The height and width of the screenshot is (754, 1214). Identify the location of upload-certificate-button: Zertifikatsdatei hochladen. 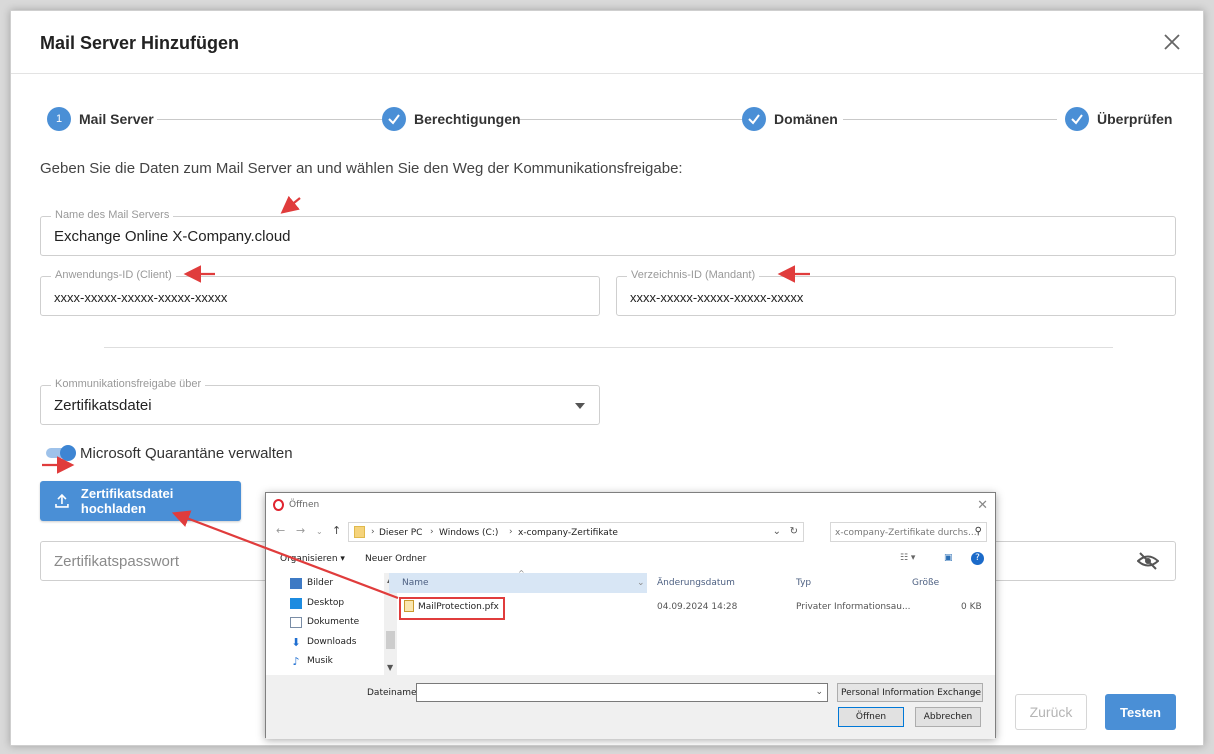
(140, 501).